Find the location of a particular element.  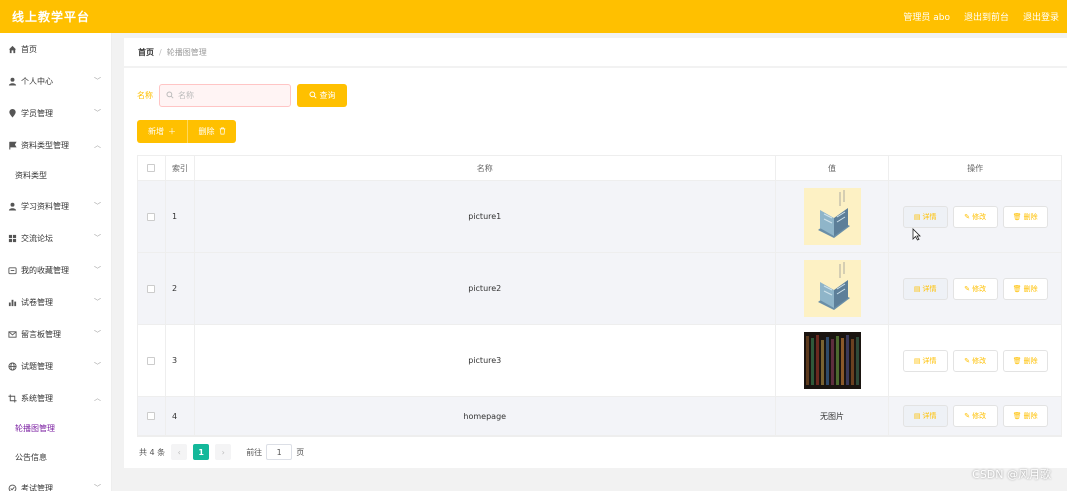

row-index: 3 is located at coordinates (180, 360).